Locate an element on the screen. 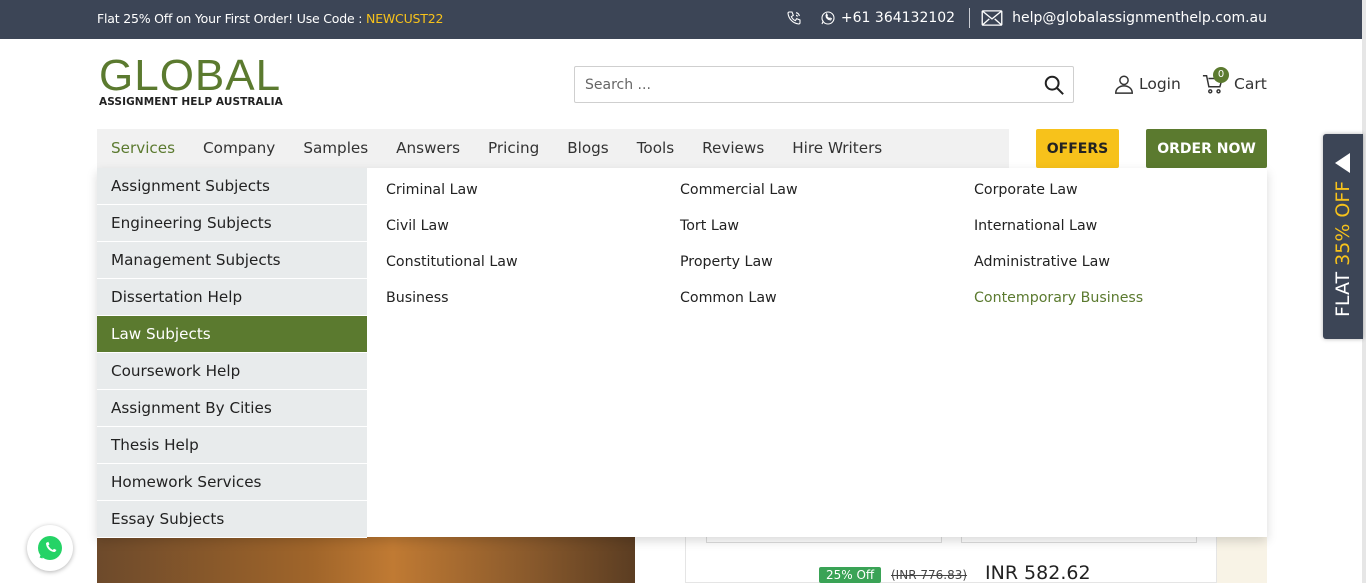 The height and width of the screenshot is (584, 1366). cart-link: 0 Cart is located at coordinates (1234, 81).